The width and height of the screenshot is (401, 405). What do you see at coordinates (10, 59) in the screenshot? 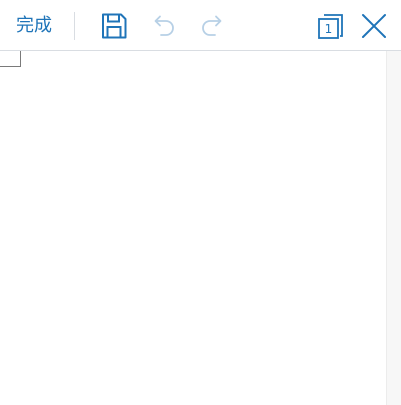
I see `page-corner-marker` at bounding box center [10, 59].